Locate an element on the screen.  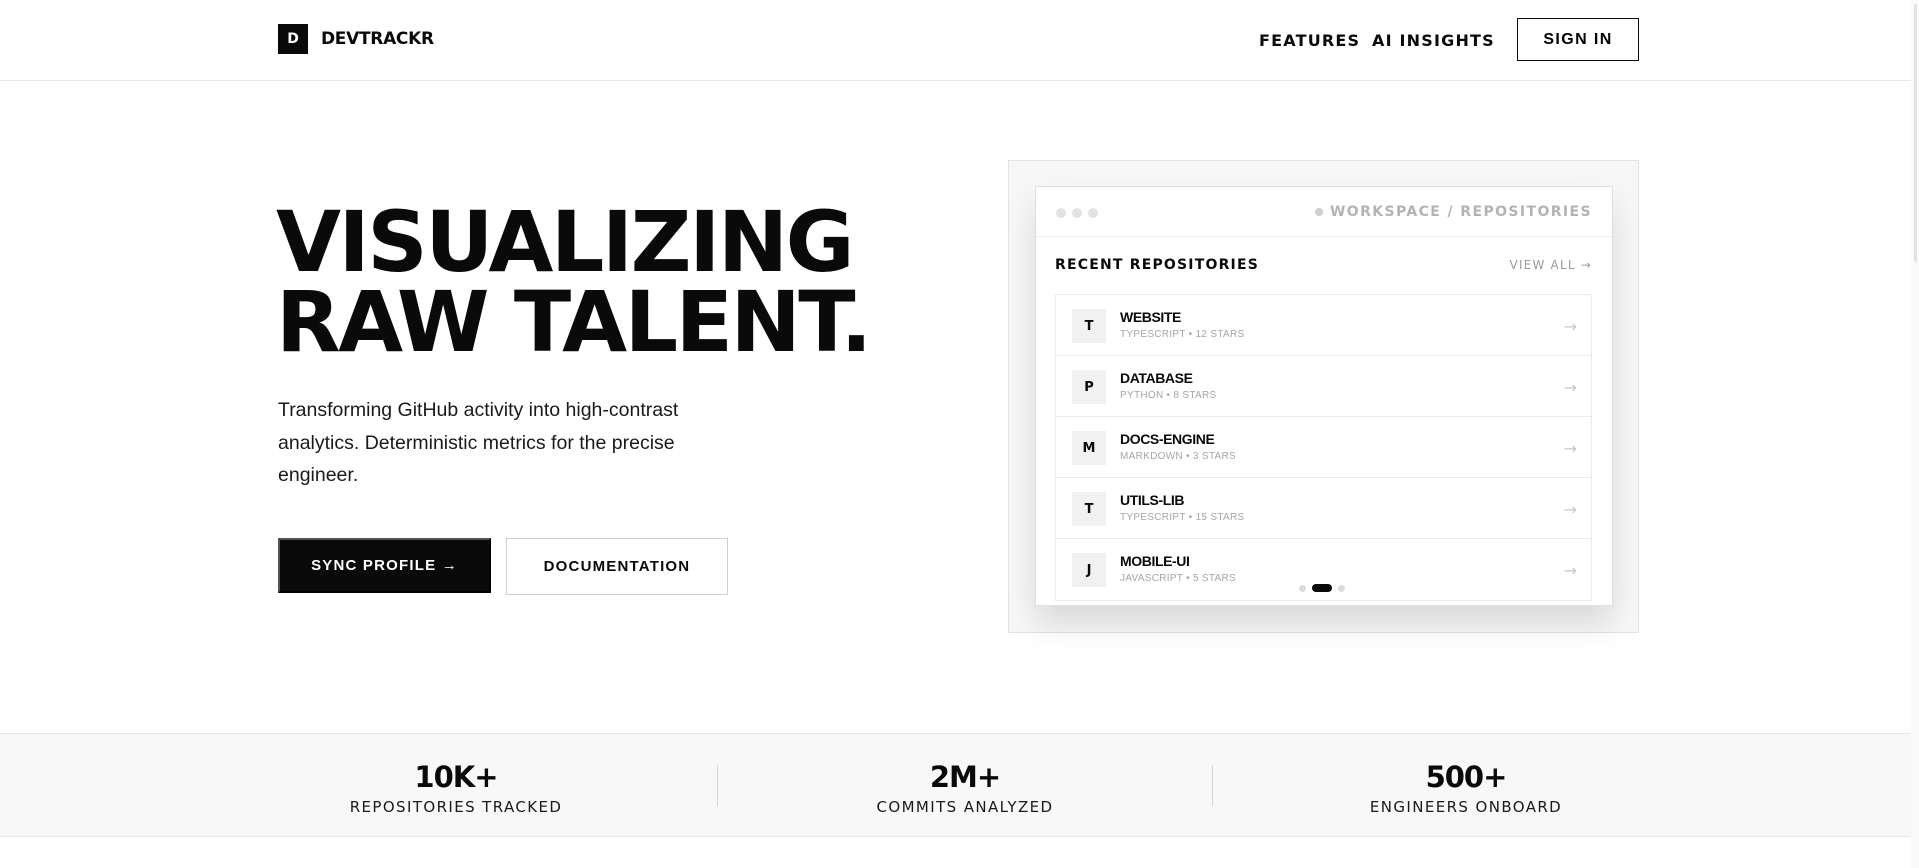
breadcrumb-text: WORKSPACE / REPOSITORIES is located at coordinates (1460, 212).